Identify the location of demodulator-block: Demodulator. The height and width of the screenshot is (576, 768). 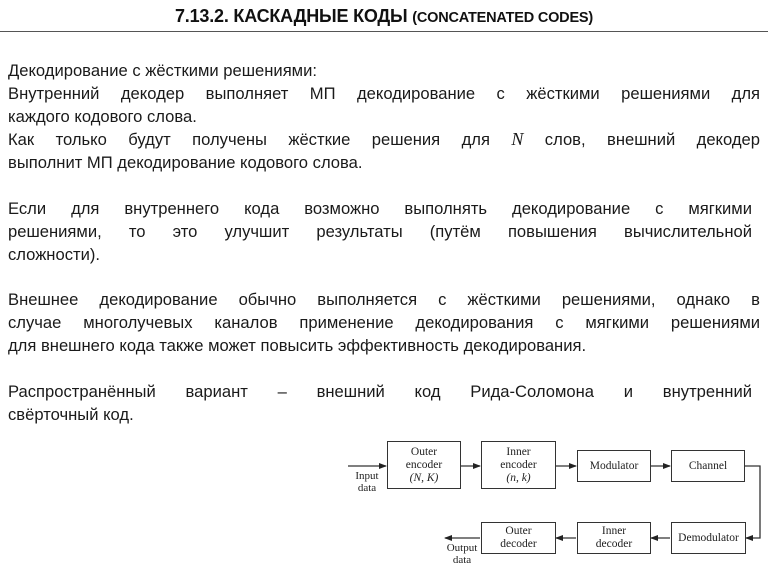
(708, 538).